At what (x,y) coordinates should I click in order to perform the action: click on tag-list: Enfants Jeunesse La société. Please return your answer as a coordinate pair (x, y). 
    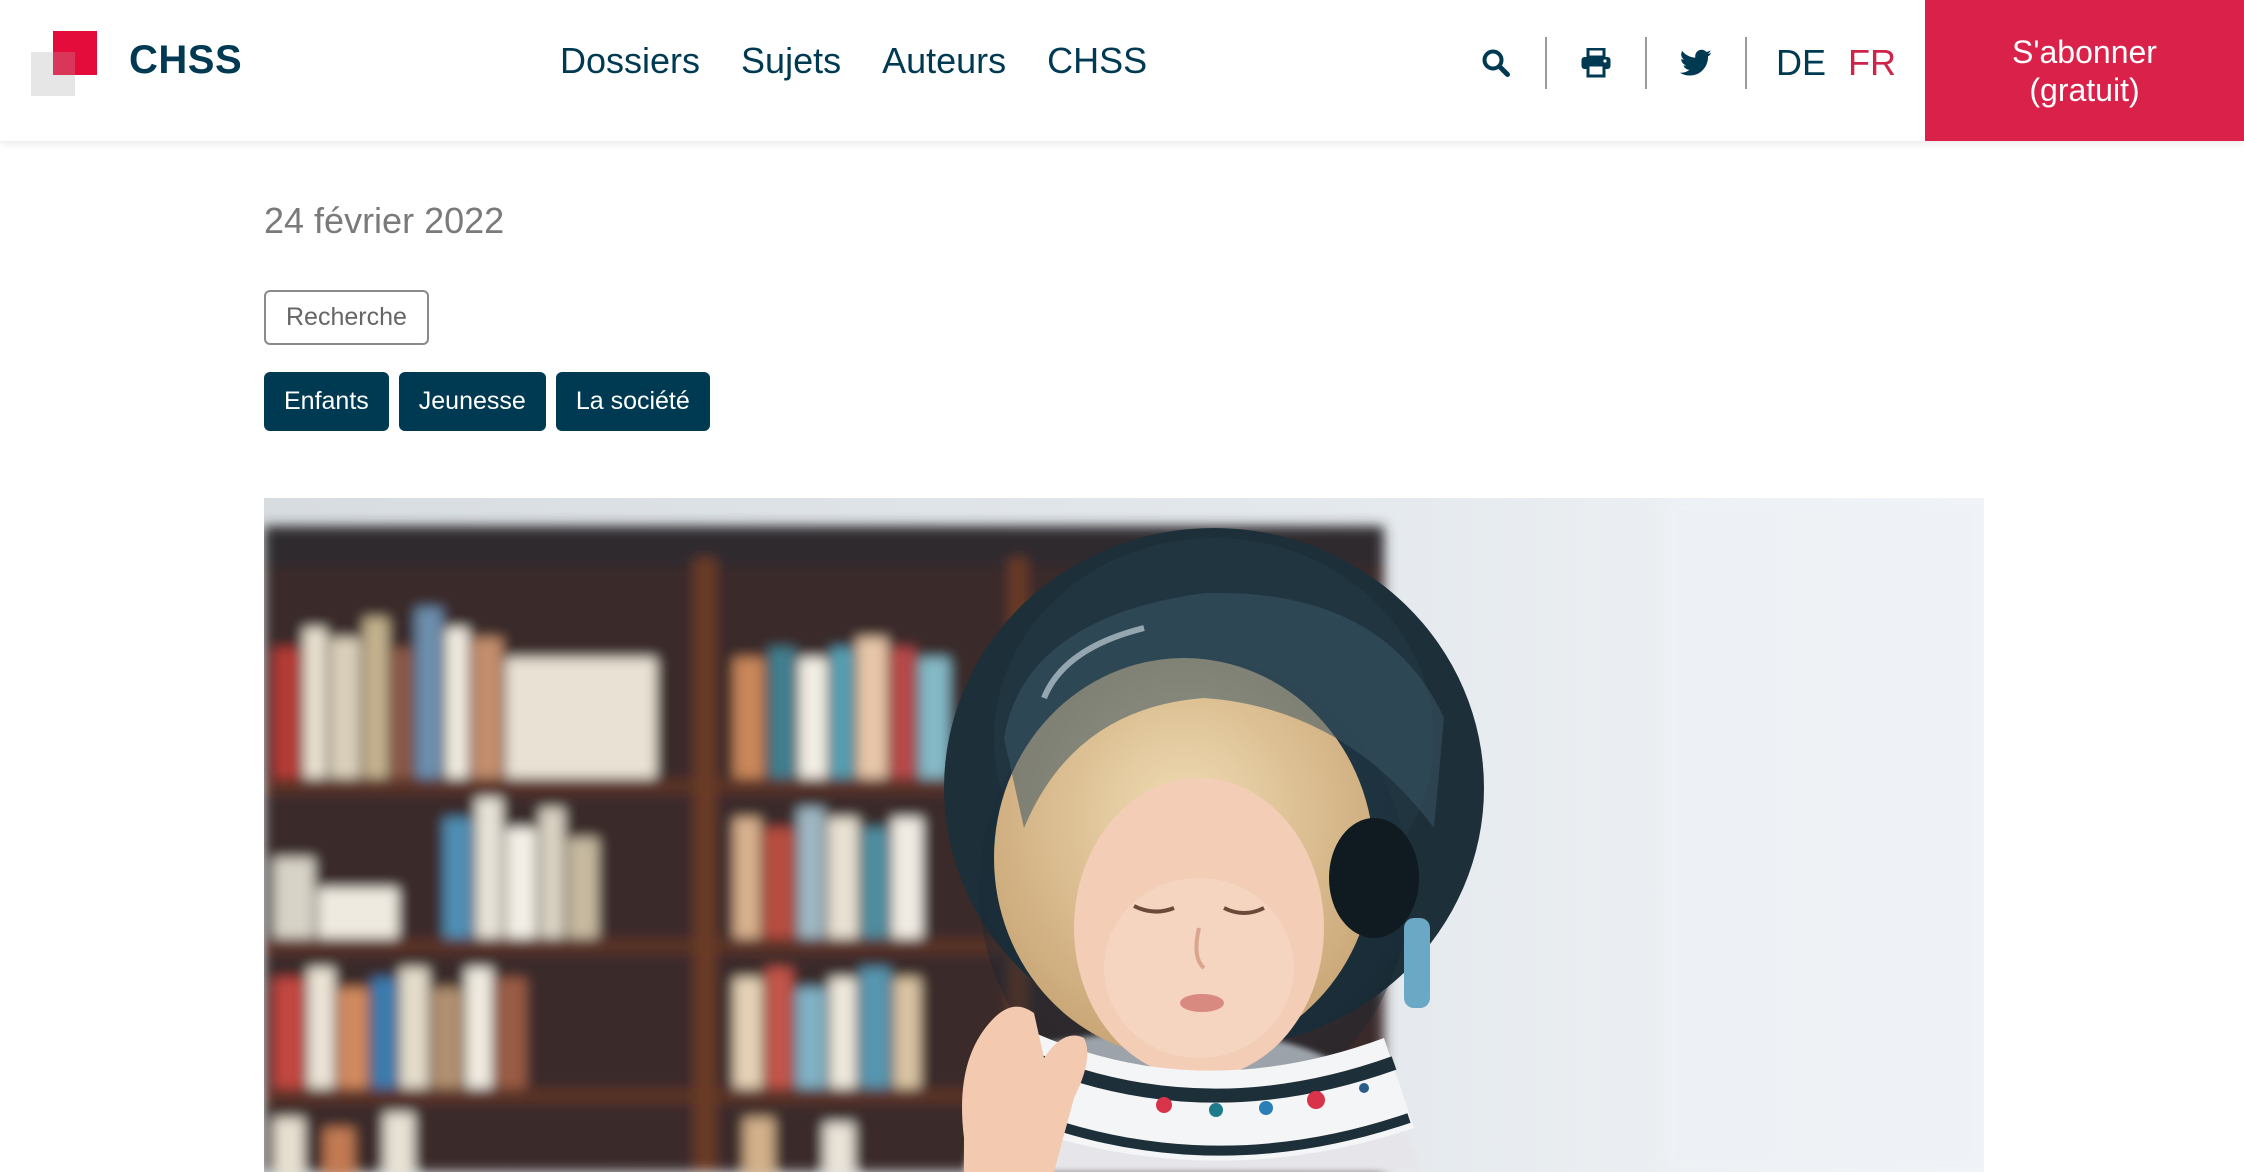
    Looking at the image, I should click on (487, 401).